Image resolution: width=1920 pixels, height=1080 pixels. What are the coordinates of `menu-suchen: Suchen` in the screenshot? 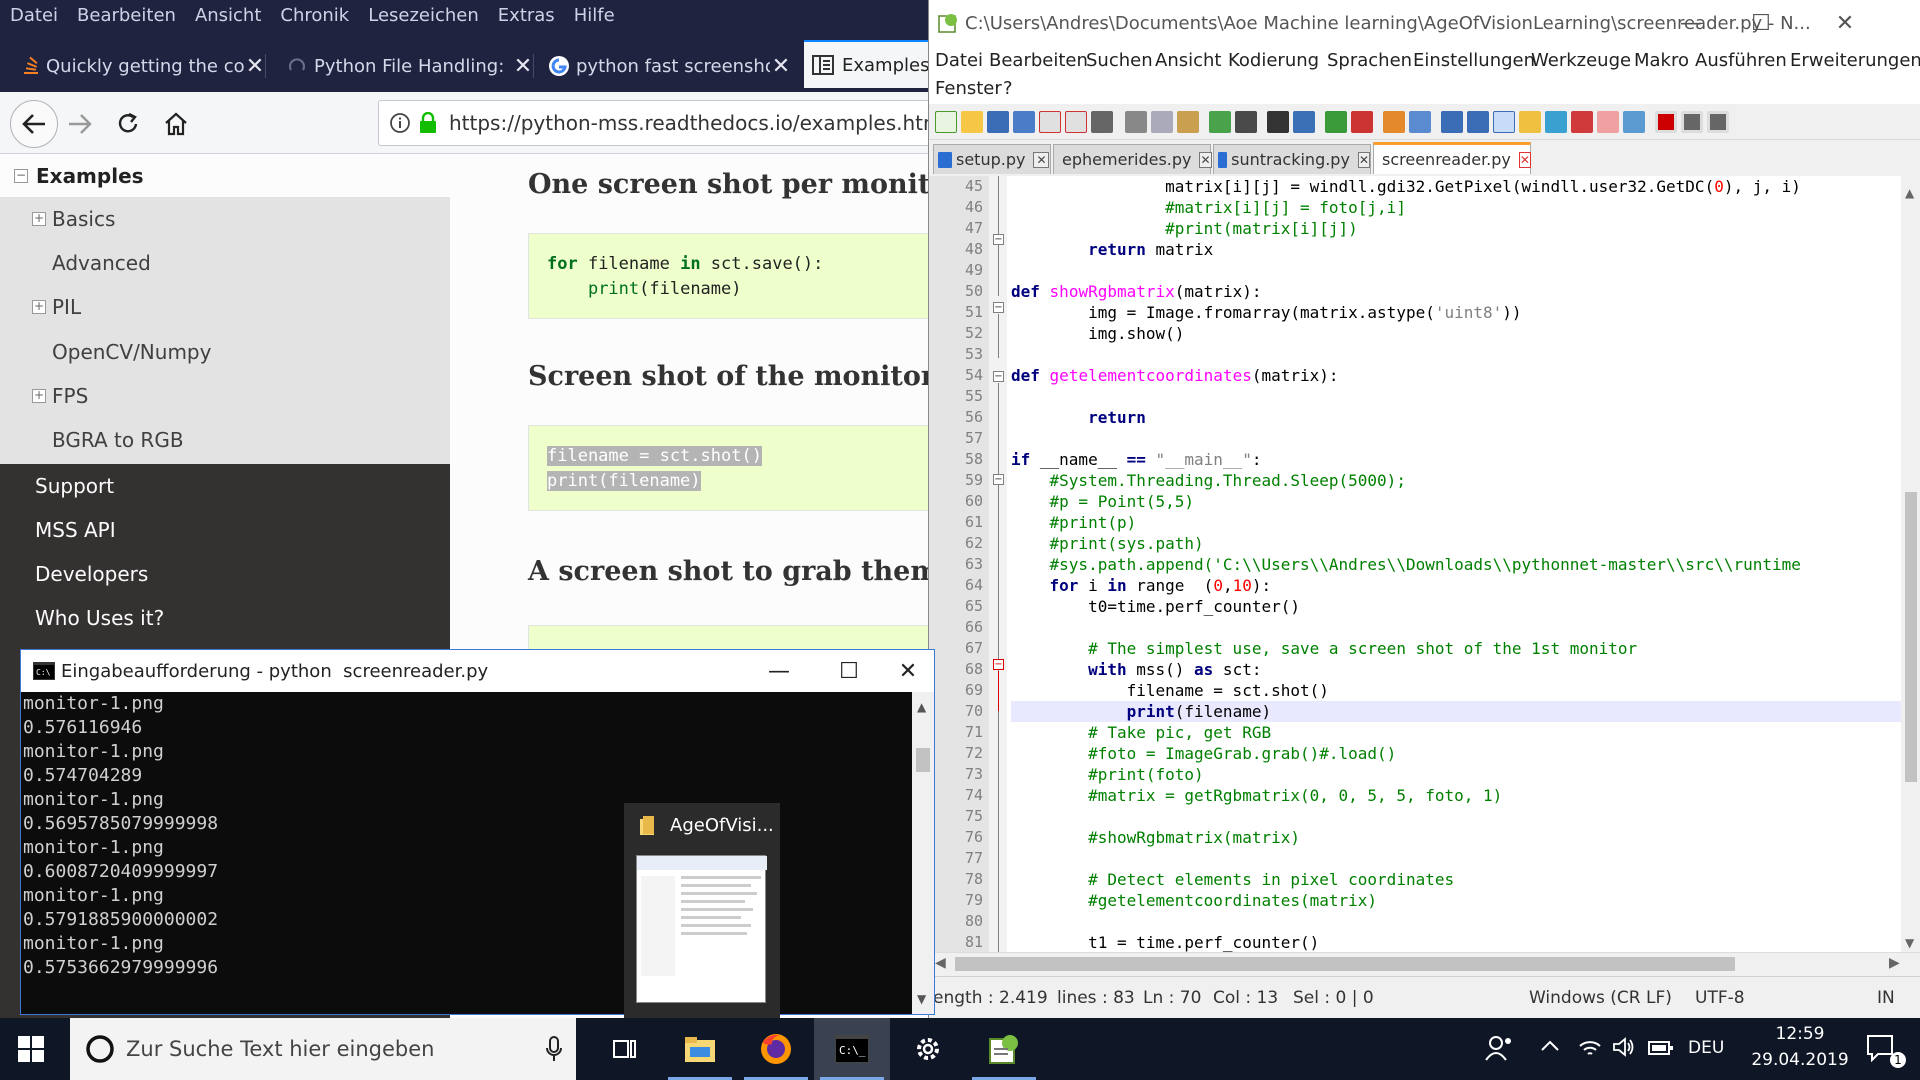 It's located at (1119, 60).